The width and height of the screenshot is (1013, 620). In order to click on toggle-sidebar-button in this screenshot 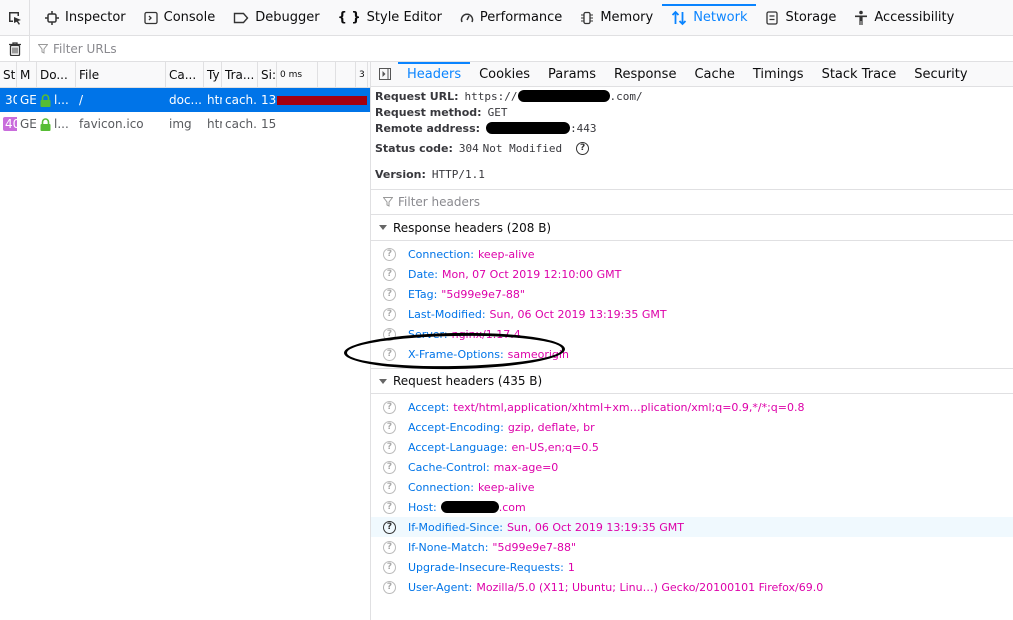, I will do `click(384, 74)`.